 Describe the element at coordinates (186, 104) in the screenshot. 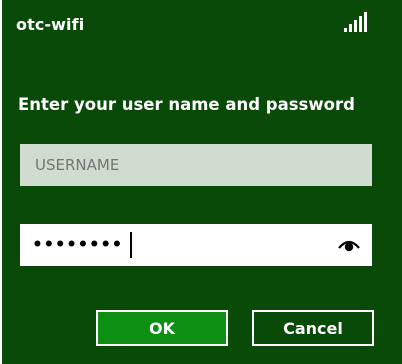

I see `login-prompt: Enter your user name and password` at that location.